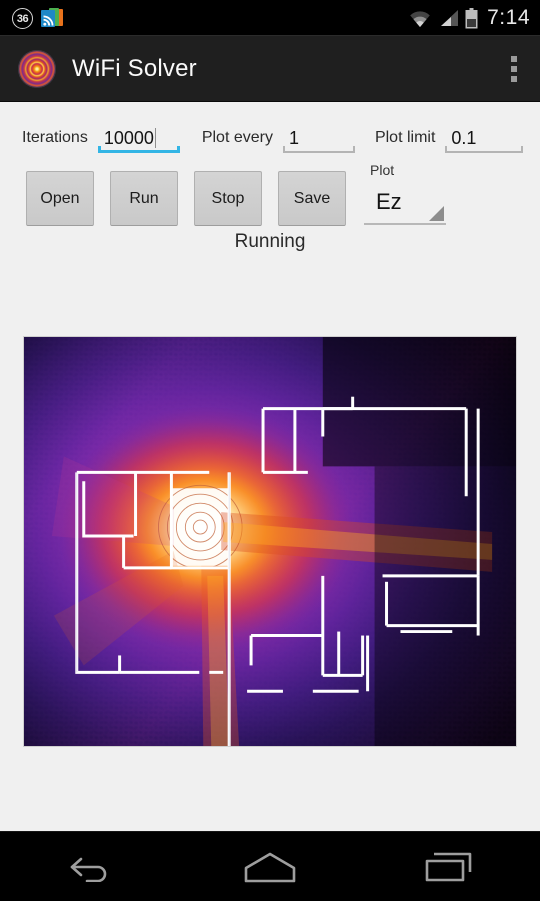 The height and width of the screenshot is (901, 540). Describe the element at coordinates (90, 866) in the screenshot. I see `back-icon` at that location.